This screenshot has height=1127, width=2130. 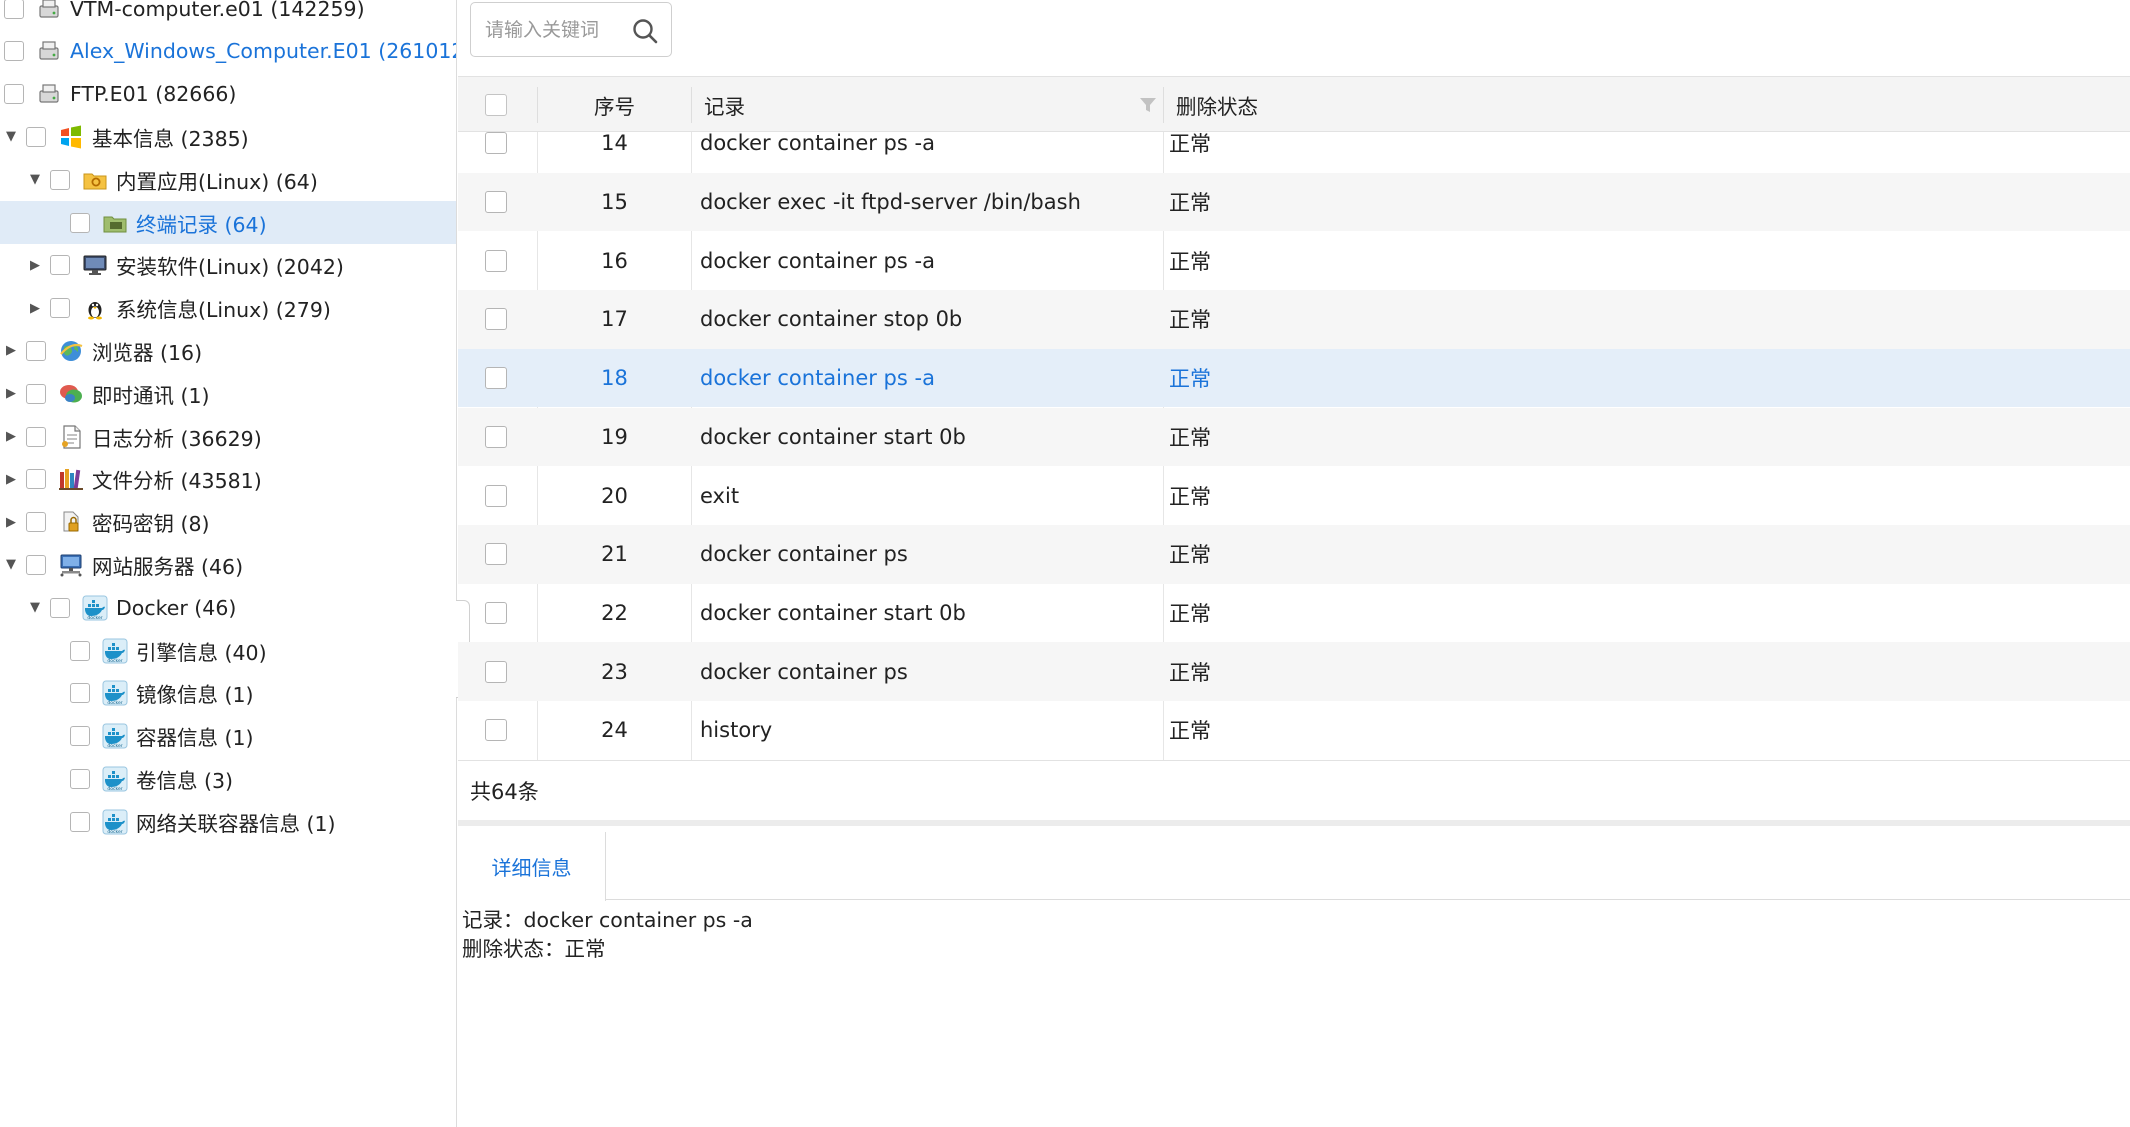 I want to click on tree-node: ▶ 文件分析 (43581), so click(x=228, y=479).